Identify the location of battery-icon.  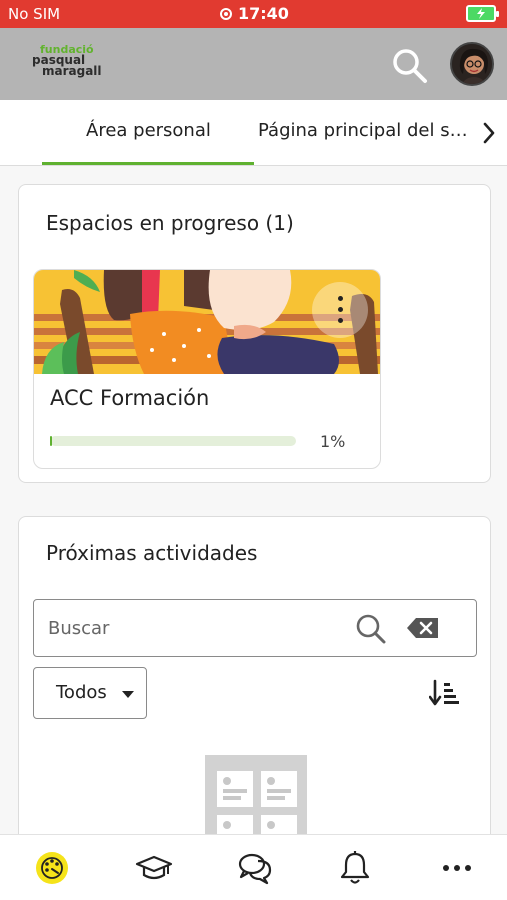
(482, 13).